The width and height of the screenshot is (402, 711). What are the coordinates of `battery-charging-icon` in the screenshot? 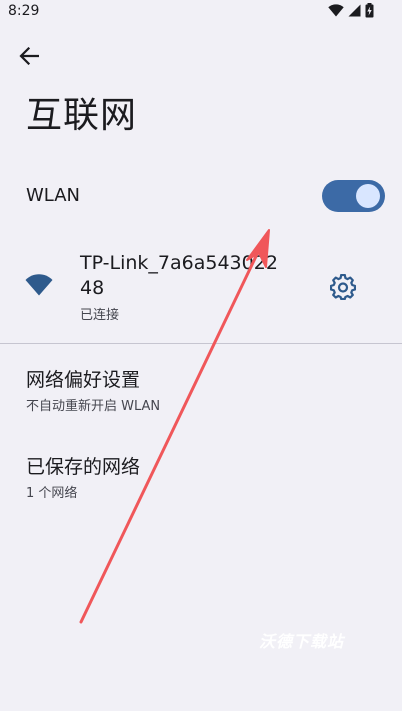 It's located at (369, 10).